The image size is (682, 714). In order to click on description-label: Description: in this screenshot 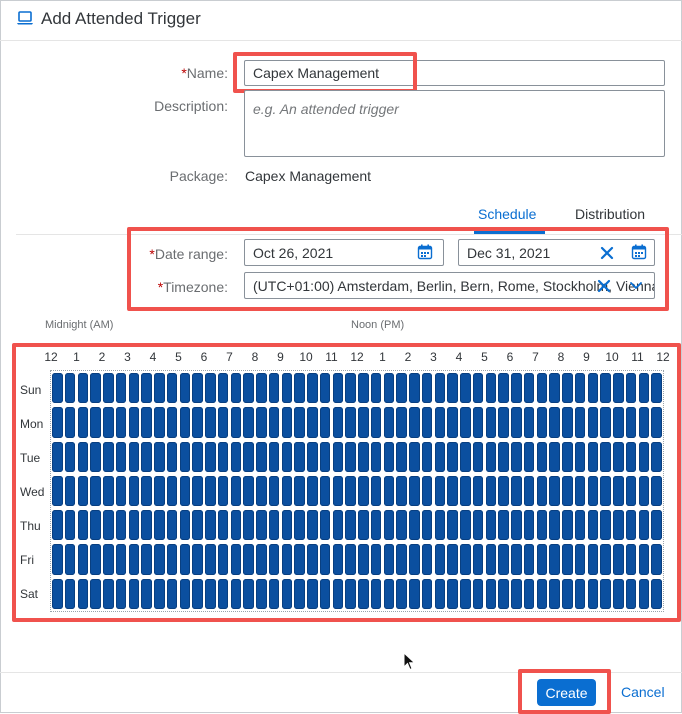, I will do `click(191, 106)`.